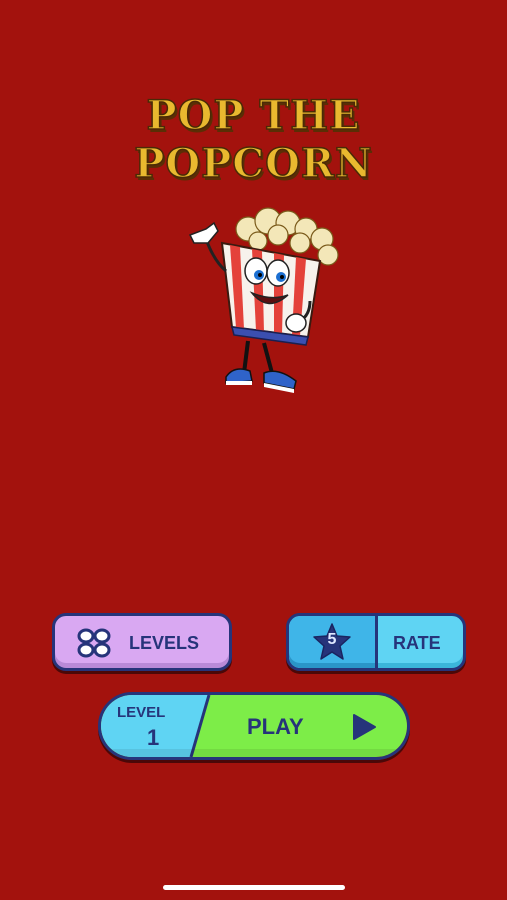  Describe the element at coordinates (275, 726) in the screenshot. I see `play-button-label: PLAY` at that location.